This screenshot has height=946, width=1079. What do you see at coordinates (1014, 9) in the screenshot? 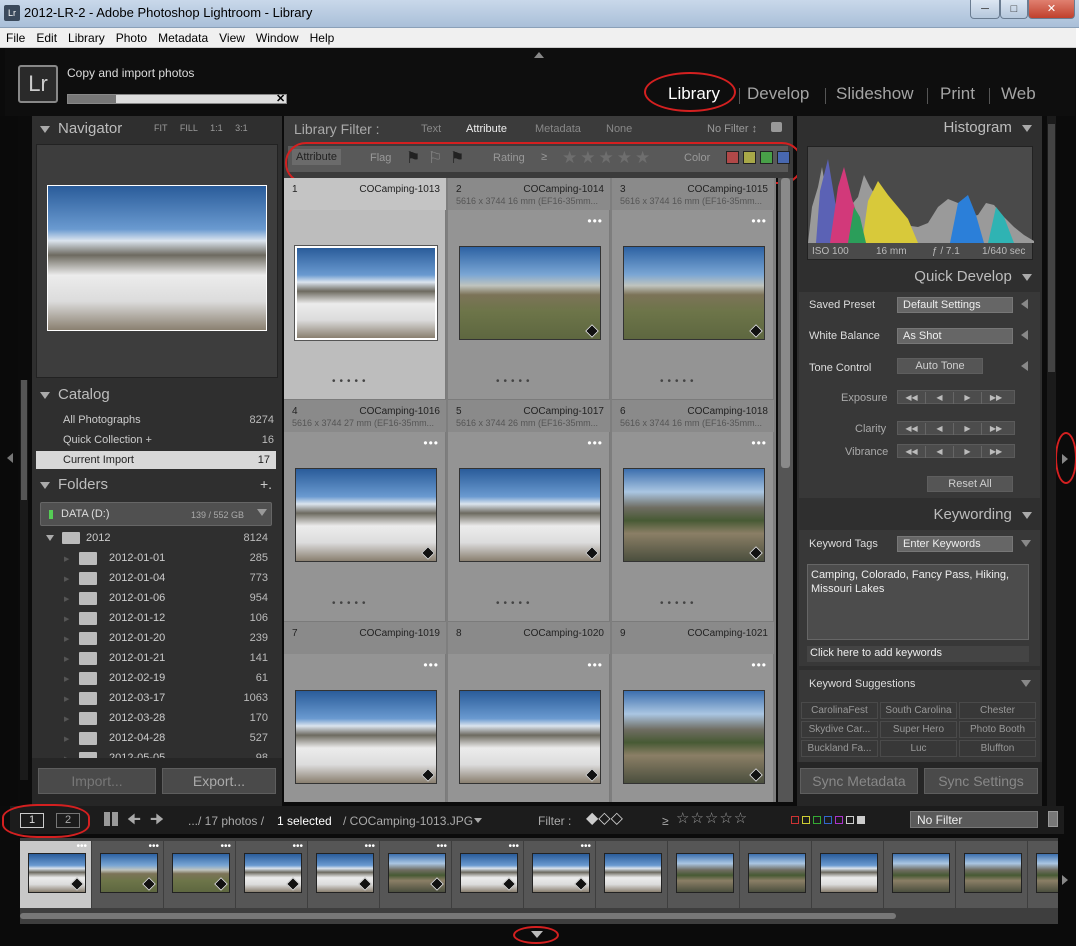
I see `maximize-icon: □` at bounding box center [1014, 9].